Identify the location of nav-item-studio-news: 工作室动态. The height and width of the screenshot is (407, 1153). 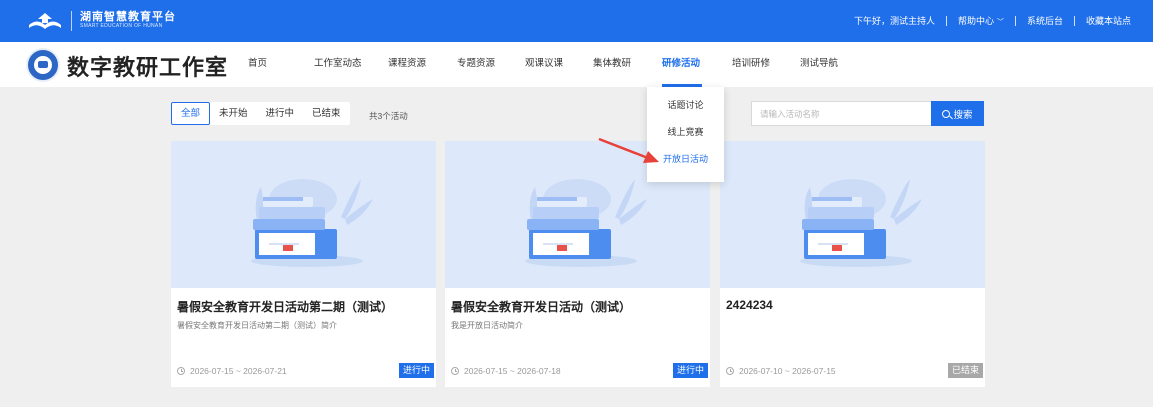
(351, 64).